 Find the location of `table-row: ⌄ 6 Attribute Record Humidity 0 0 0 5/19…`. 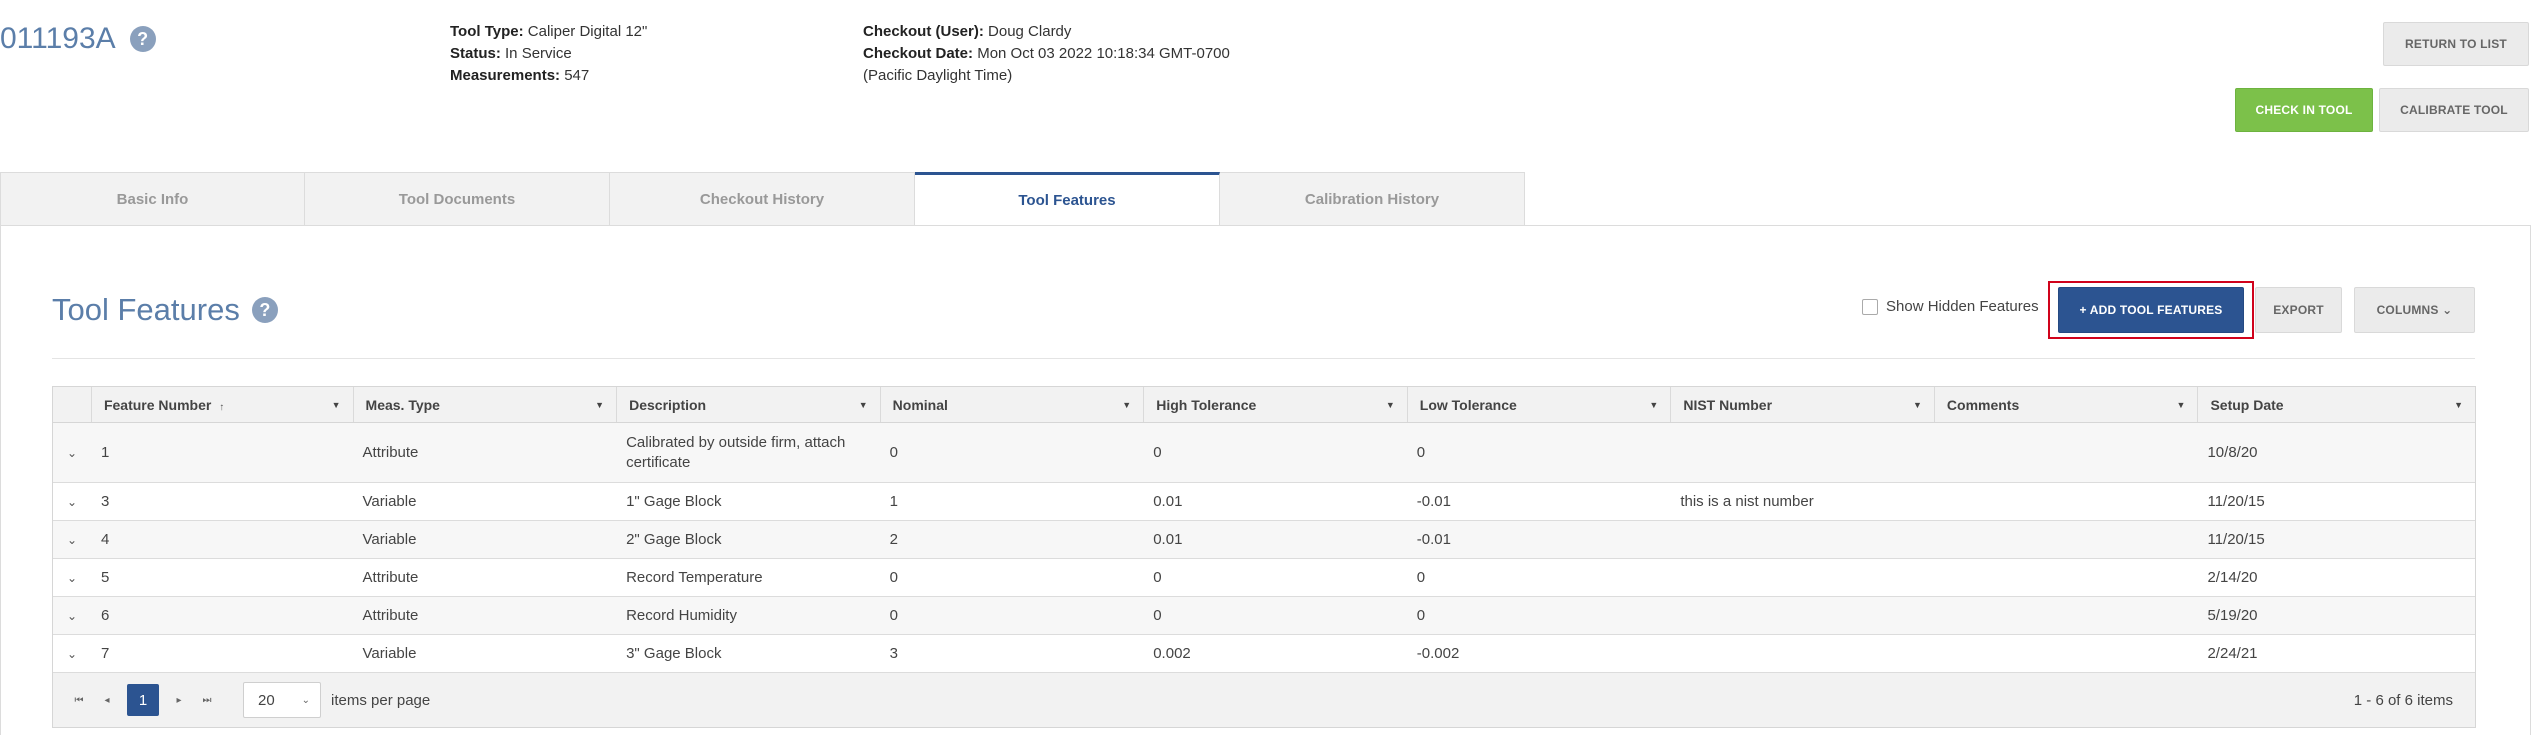

table-row: ⌄ 6 Attribute Record Humidity 0 0 0 5/19… is located at coordinates (1264, 616).